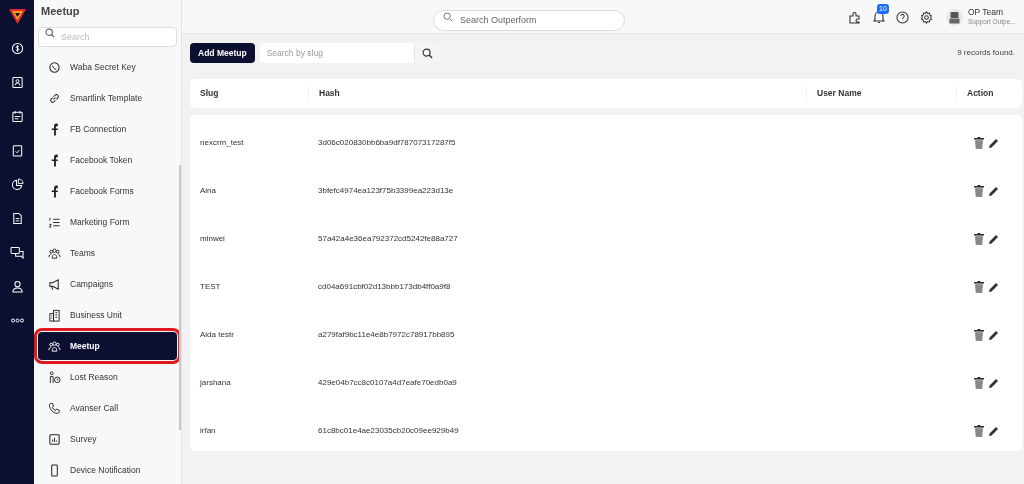 This screenshot has width=1024, height=484. Describe the element at coordinates (17, 82) in the screenshot. I see `contact-card-icon` at that location.